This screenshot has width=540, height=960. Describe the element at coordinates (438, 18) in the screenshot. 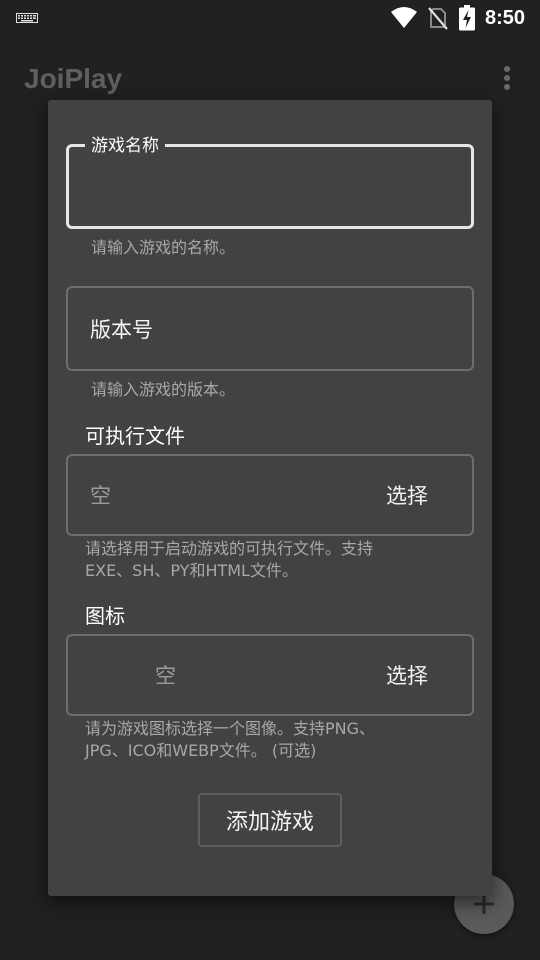

I see `no-sim-icon` at that location.